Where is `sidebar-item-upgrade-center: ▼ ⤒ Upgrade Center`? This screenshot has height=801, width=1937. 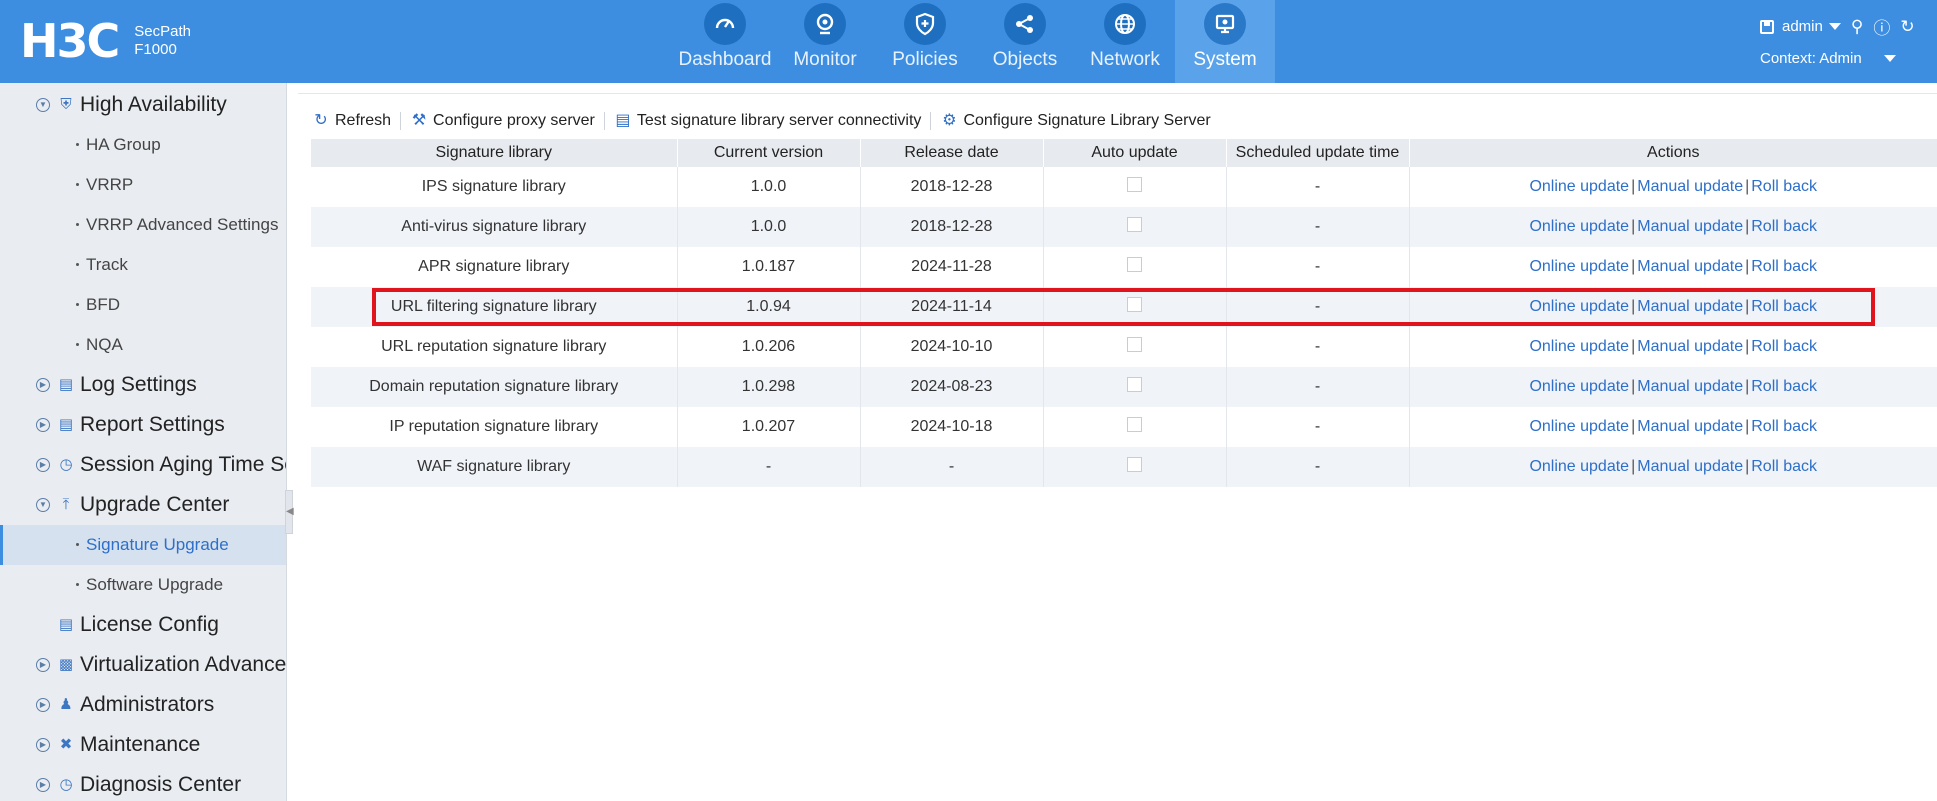 sidebar-item-upgrade-center: ▼ ⤒ Upgrade Center is located at coordinates (143, 505).